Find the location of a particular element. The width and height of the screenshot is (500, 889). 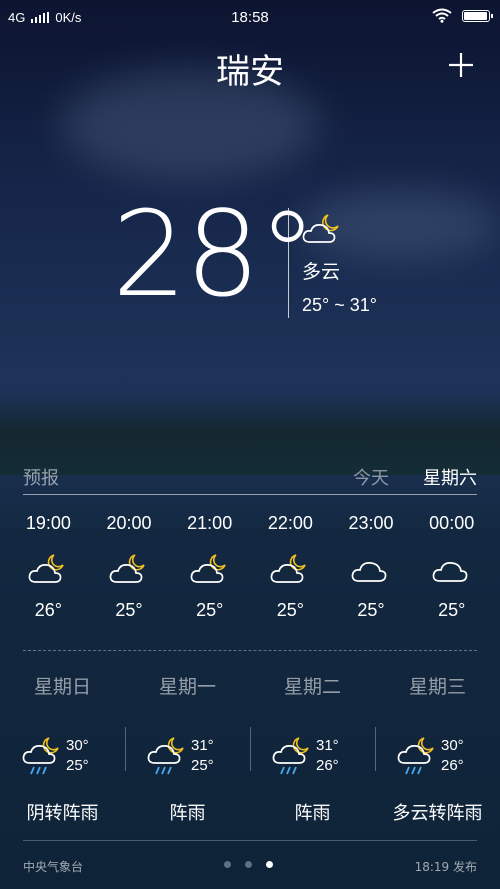

day-condition: 阴转阵雨 is located at coordinates (62, 813).